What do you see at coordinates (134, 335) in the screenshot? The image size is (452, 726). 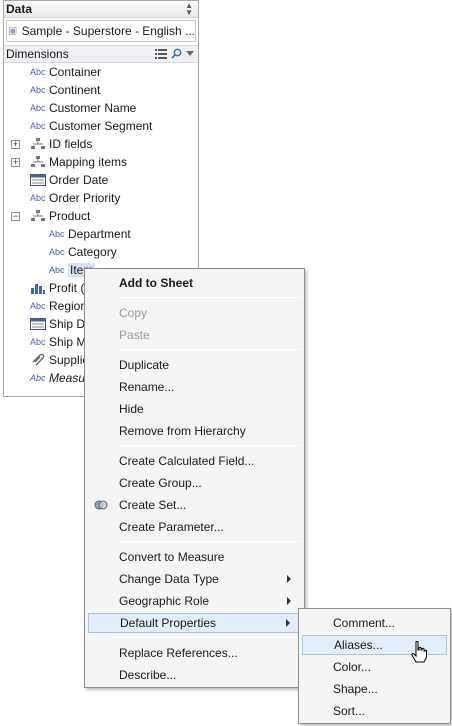 I see `menu-label: Paste` at bounding box center [134, 335].